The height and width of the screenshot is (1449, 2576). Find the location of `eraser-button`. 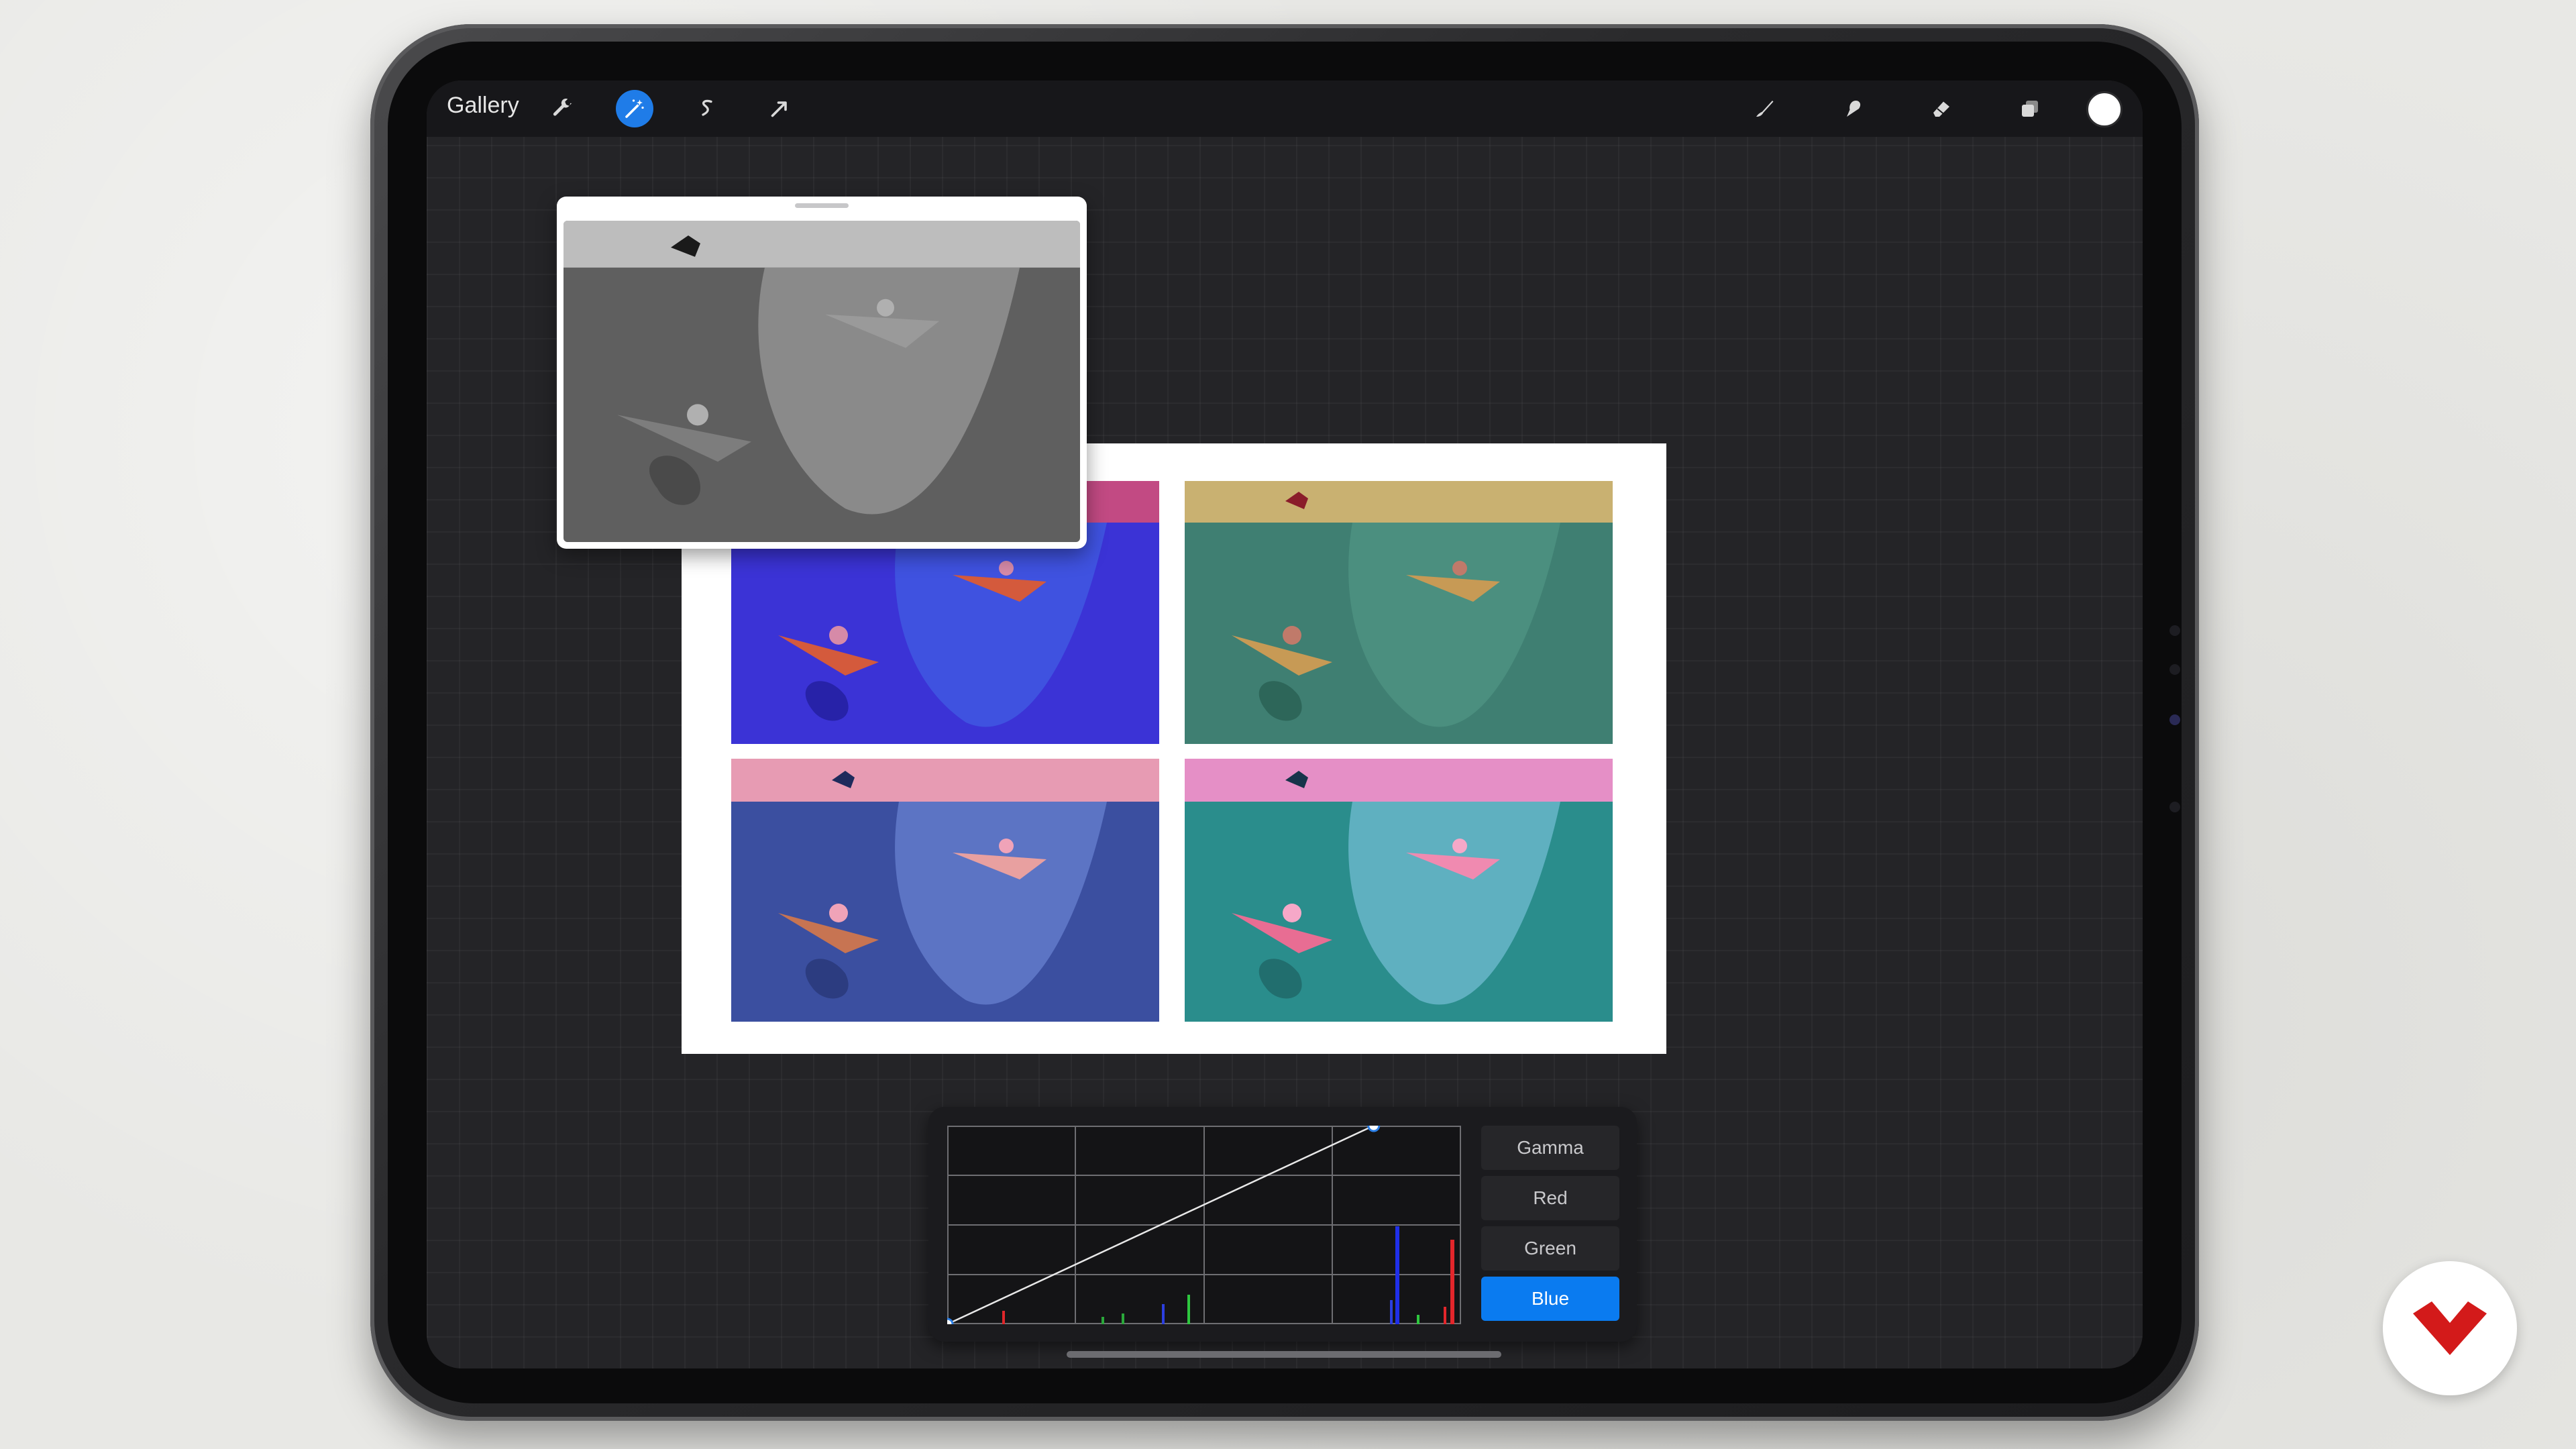

eraser-button is located at coordinates (1941, 108).